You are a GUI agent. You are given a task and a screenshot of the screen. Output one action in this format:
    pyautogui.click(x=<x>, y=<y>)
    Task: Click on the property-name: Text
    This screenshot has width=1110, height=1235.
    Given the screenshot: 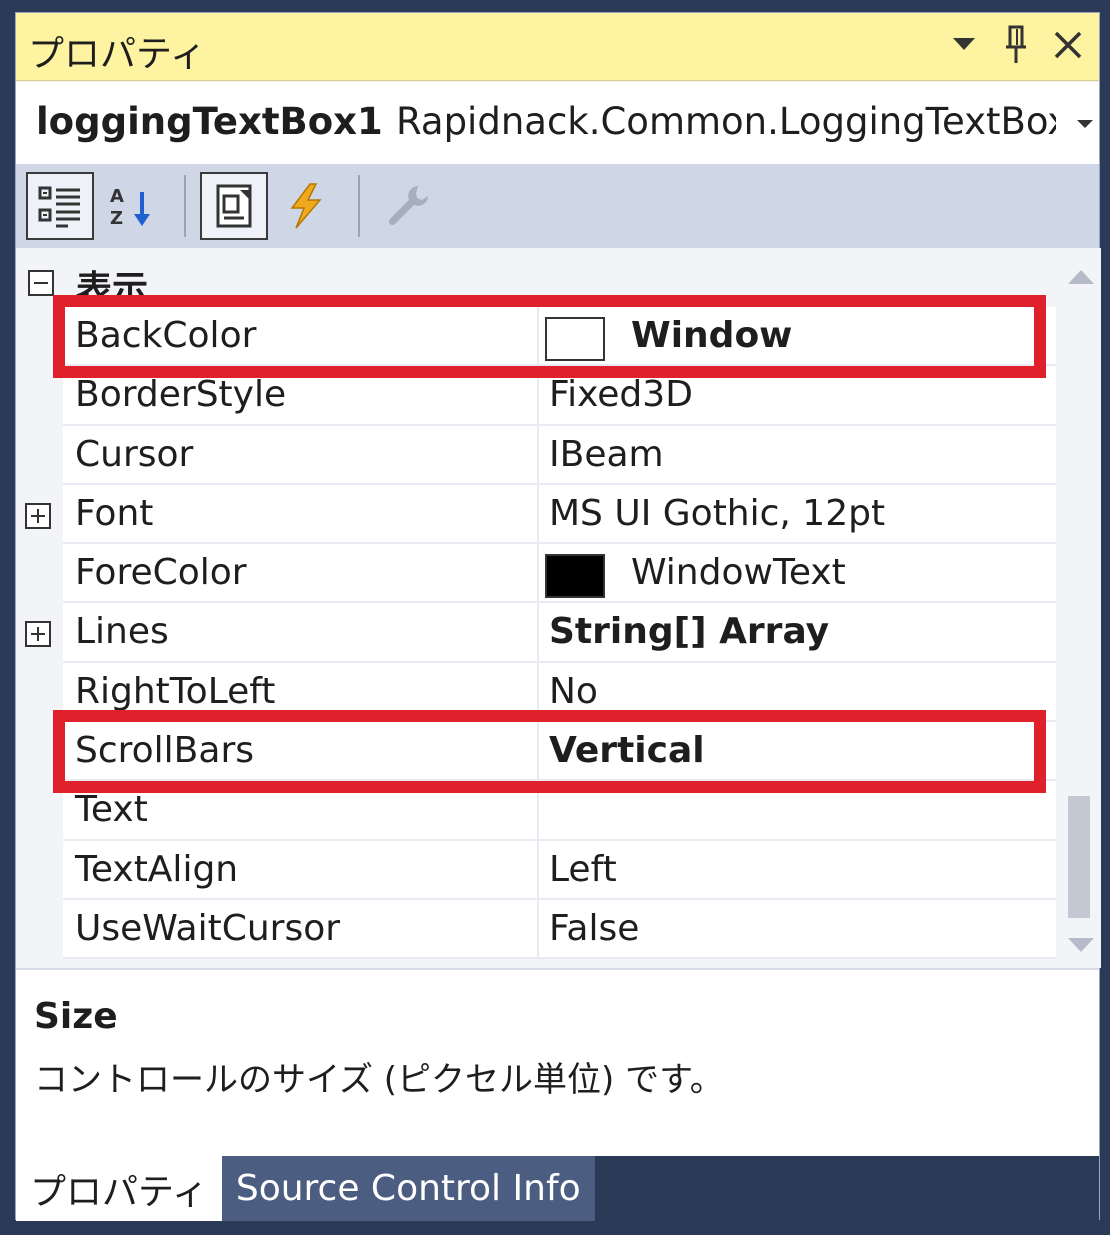 What is the action you would take?
    pyautogui.click(x=111, y=810)
    